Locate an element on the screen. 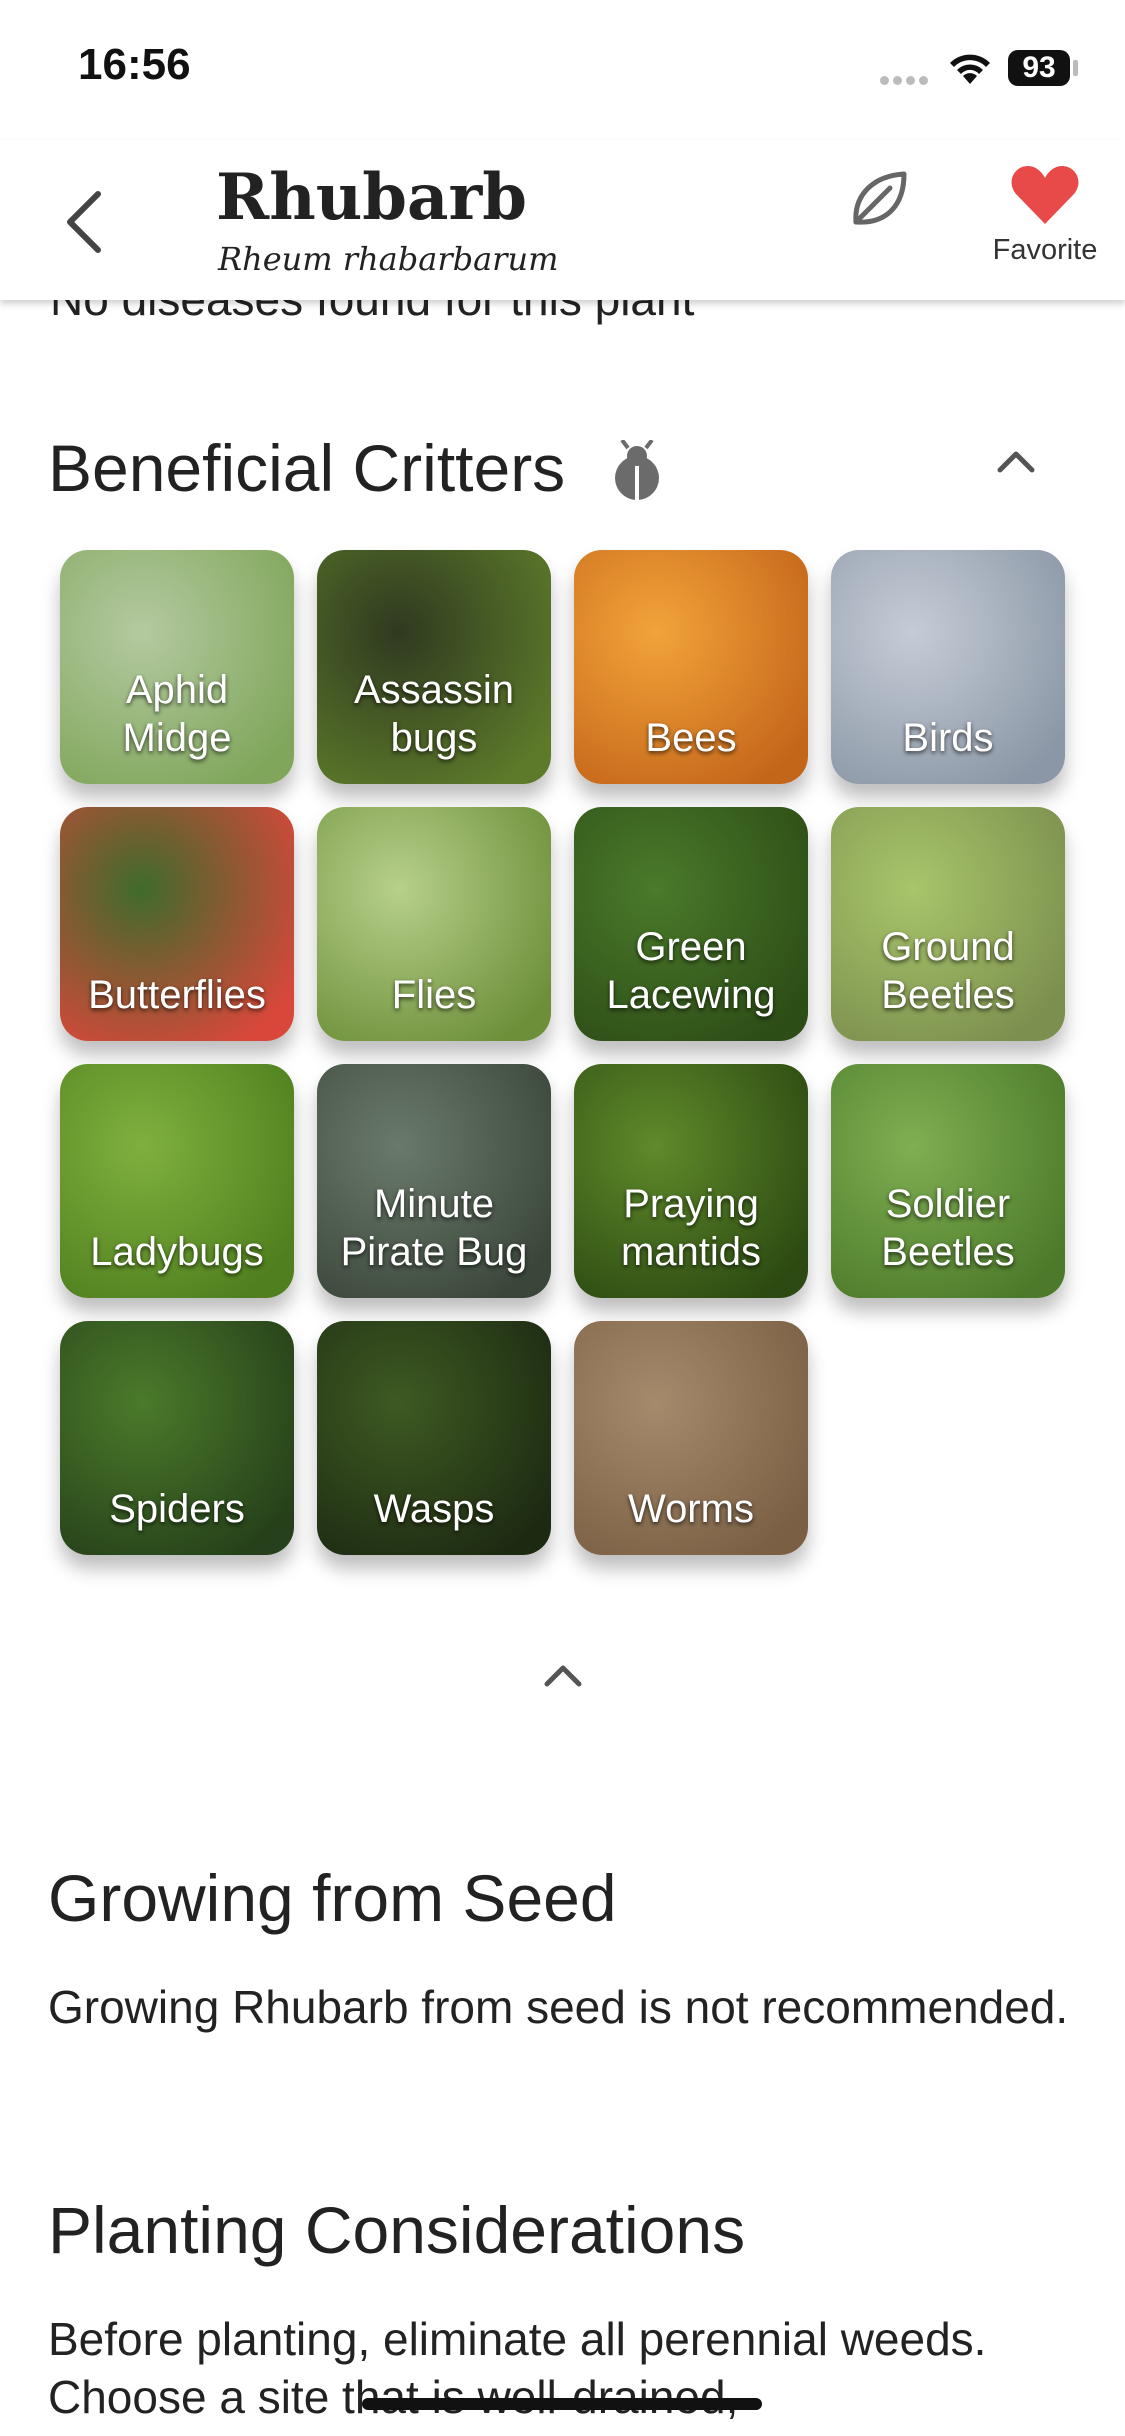 The height and width of the screenshot is (2436, 1125). status-bar: 16:56 93 is located at coordinates (562, 70).